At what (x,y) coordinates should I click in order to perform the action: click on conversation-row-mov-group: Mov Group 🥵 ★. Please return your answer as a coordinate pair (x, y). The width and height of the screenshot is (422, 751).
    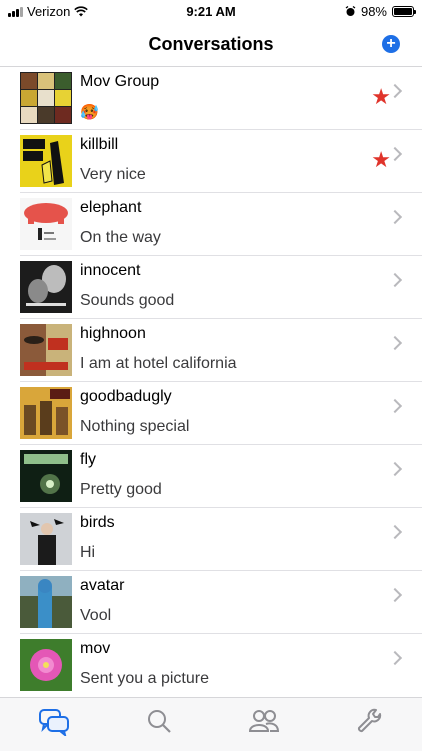
    Looking at the image, I should click on (221, 98).